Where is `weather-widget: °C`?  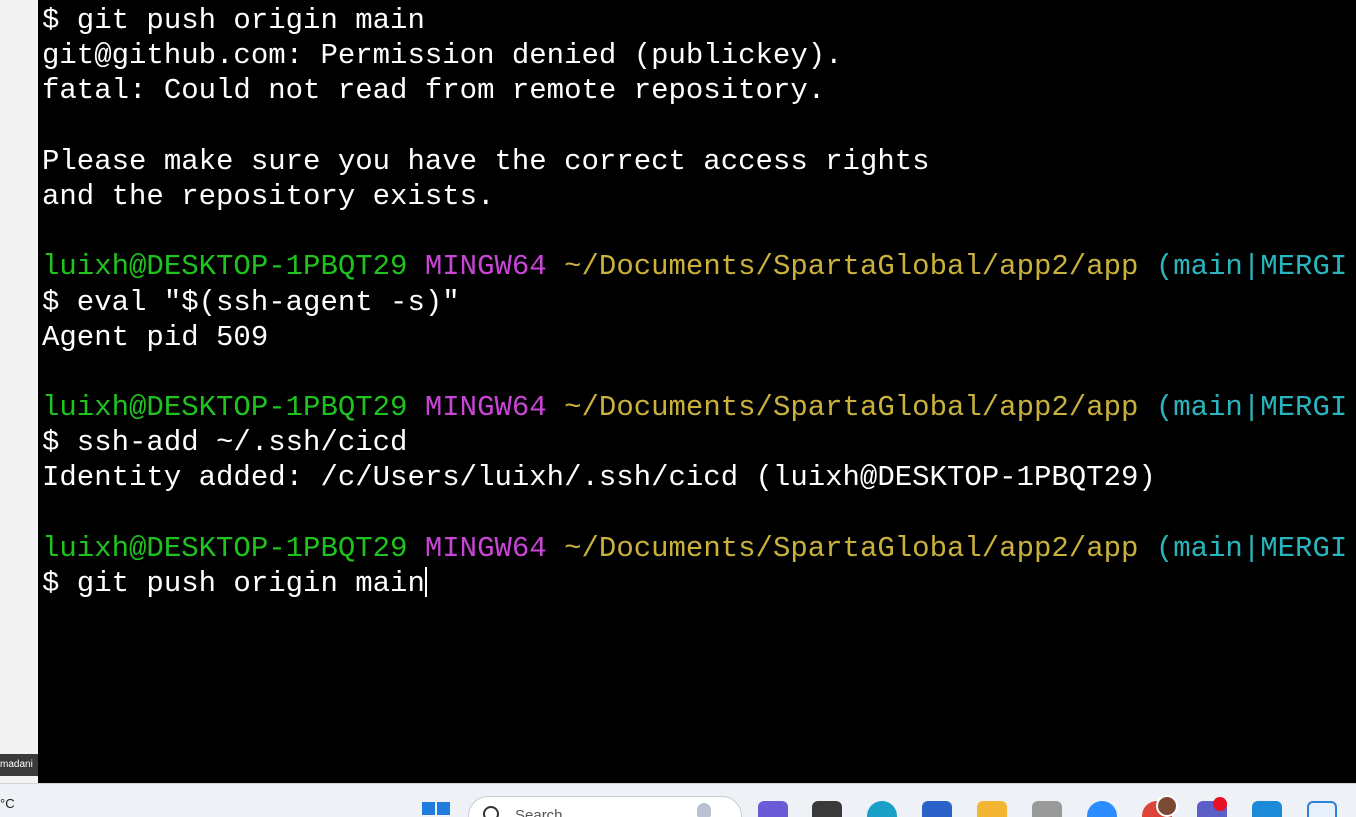
weather-widget: °C is located at coordinates (7, 803).